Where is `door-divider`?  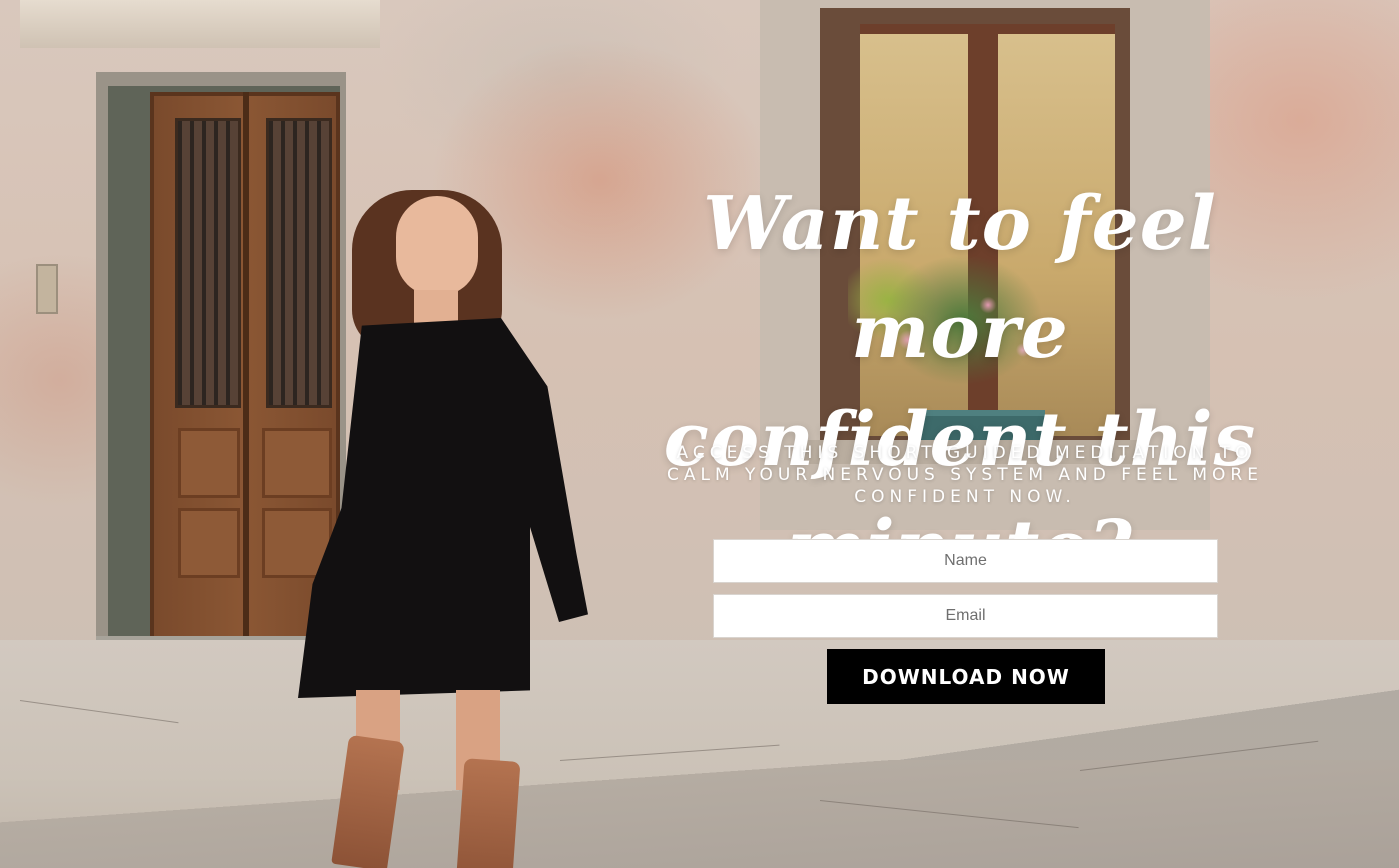 door-divider is located at coordinates (246, 369).